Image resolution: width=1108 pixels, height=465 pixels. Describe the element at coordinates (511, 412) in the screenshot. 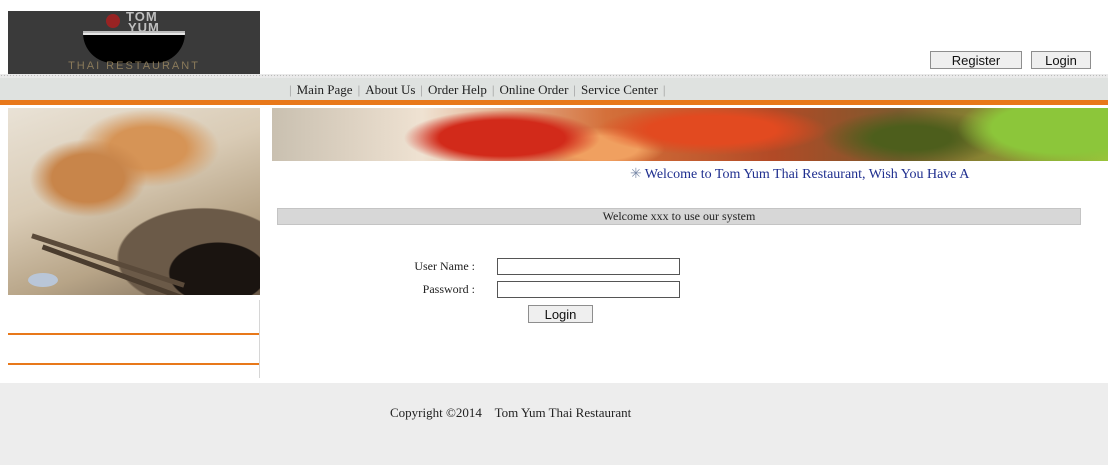

I see `copyright-text: Copyright ©2014 Tom Yum Thai Restaurant` at that location.